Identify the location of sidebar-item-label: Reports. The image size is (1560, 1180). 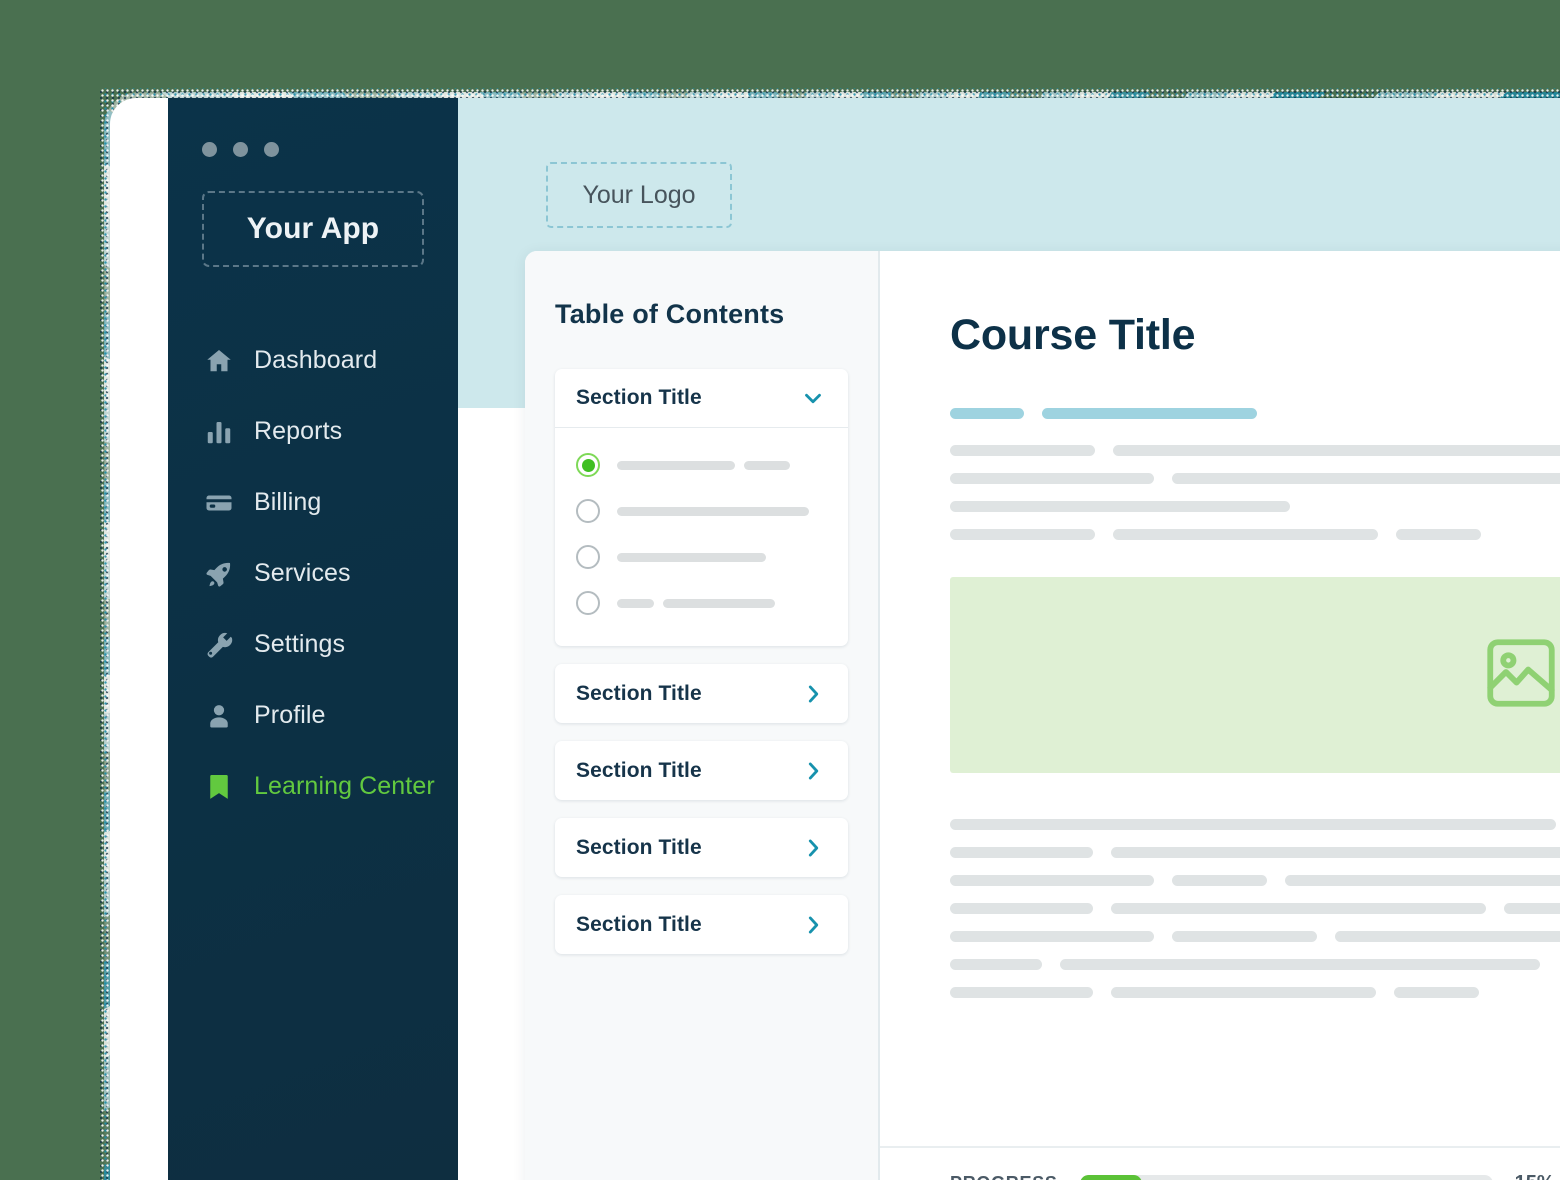
(298, 431).